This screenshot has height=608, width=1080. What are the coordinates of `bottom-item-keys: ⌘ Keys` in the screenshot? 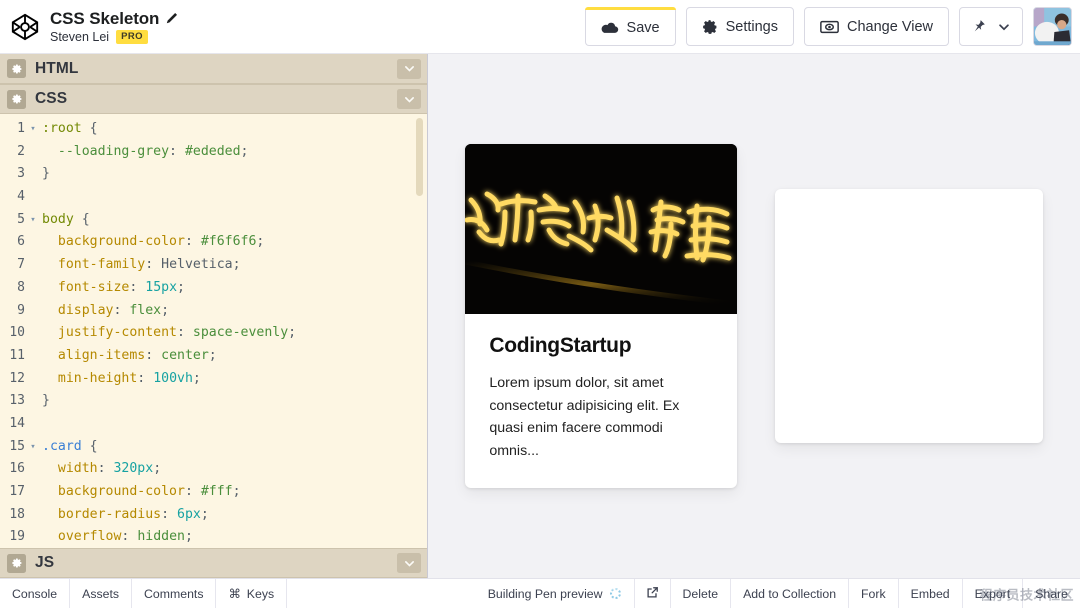 It's located at (252, 593).